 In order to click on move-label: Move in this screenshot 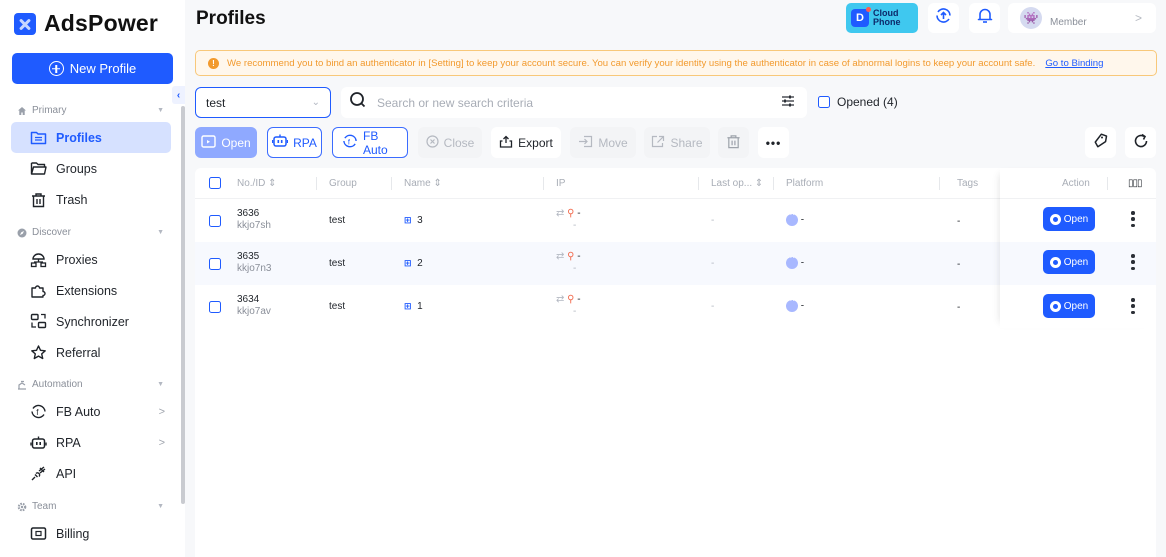, I will do `click(613, 142)`.